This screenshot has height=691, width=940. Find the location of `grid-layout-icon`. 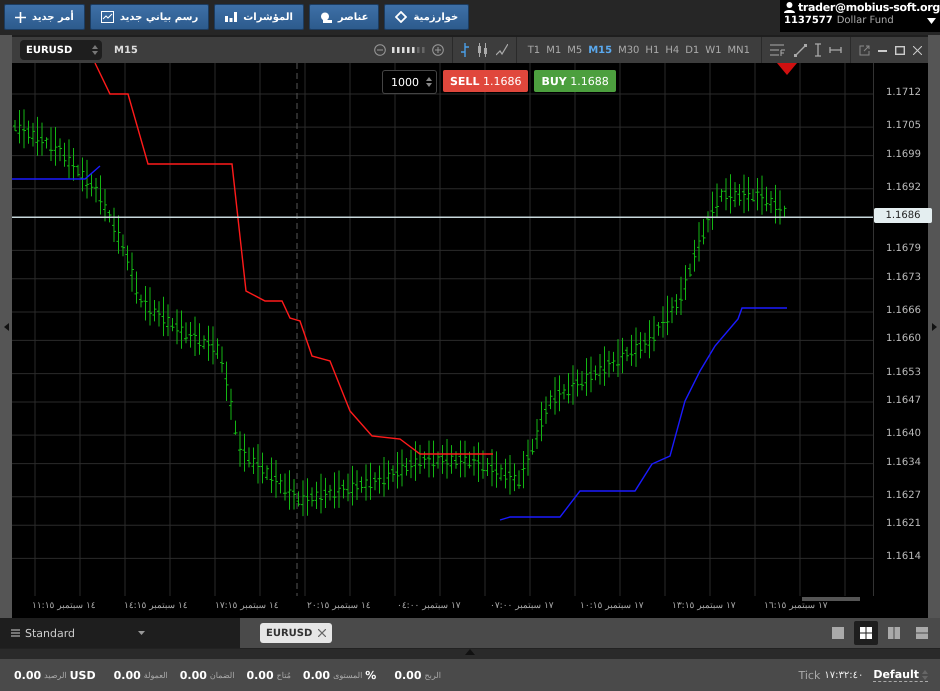

grid-layout-icon is located at coordinates (866, 633).